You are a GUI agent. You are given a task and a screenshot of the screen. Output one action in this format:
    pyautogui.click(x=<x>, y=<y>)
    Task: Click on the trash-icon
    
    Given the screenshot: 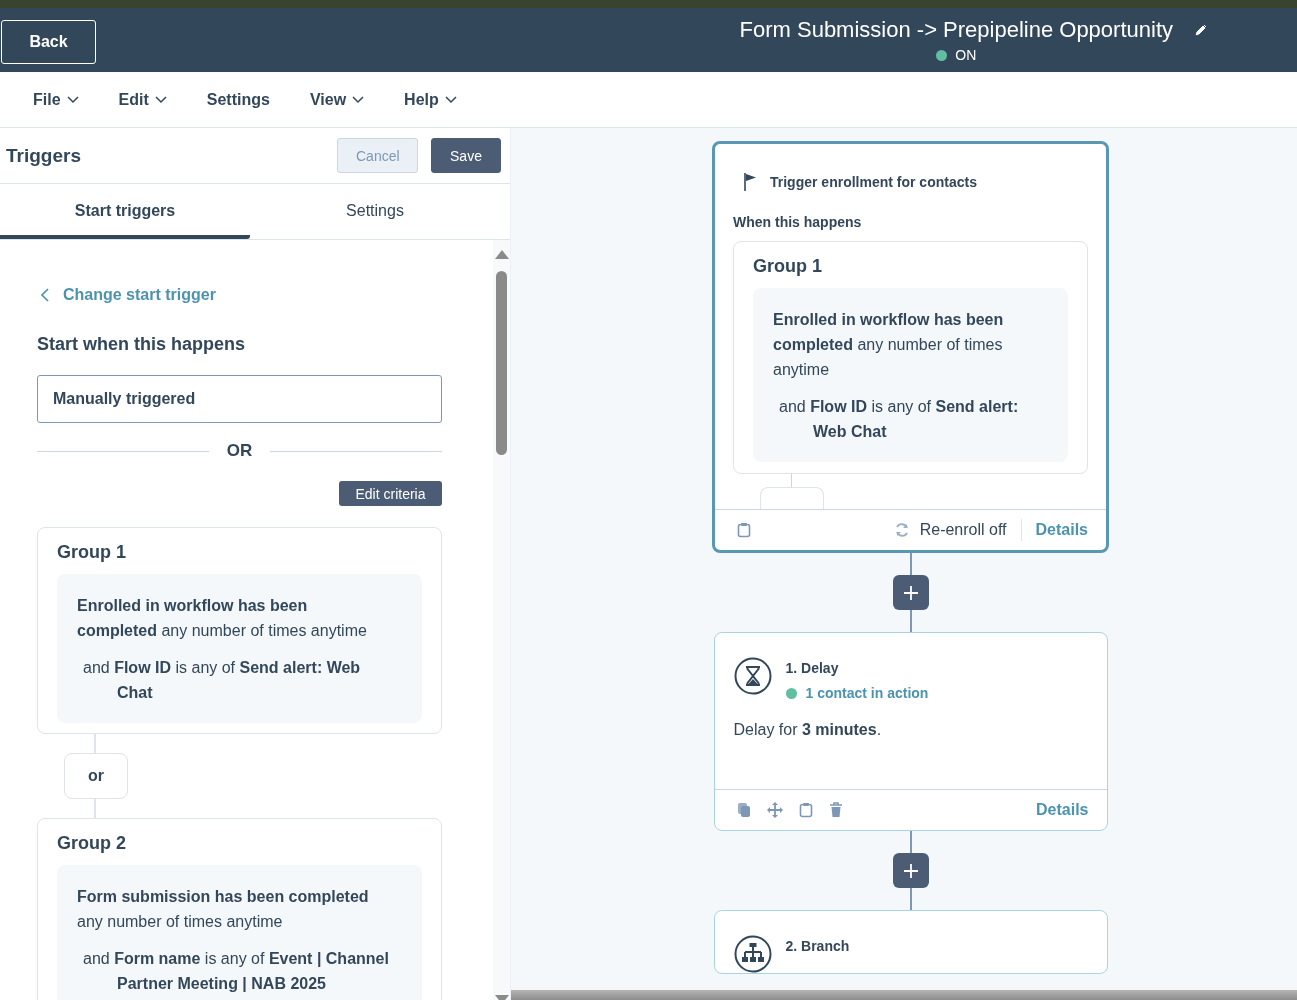 What is the action you would take?
    pyautogui.click(x=835, y=810)
    